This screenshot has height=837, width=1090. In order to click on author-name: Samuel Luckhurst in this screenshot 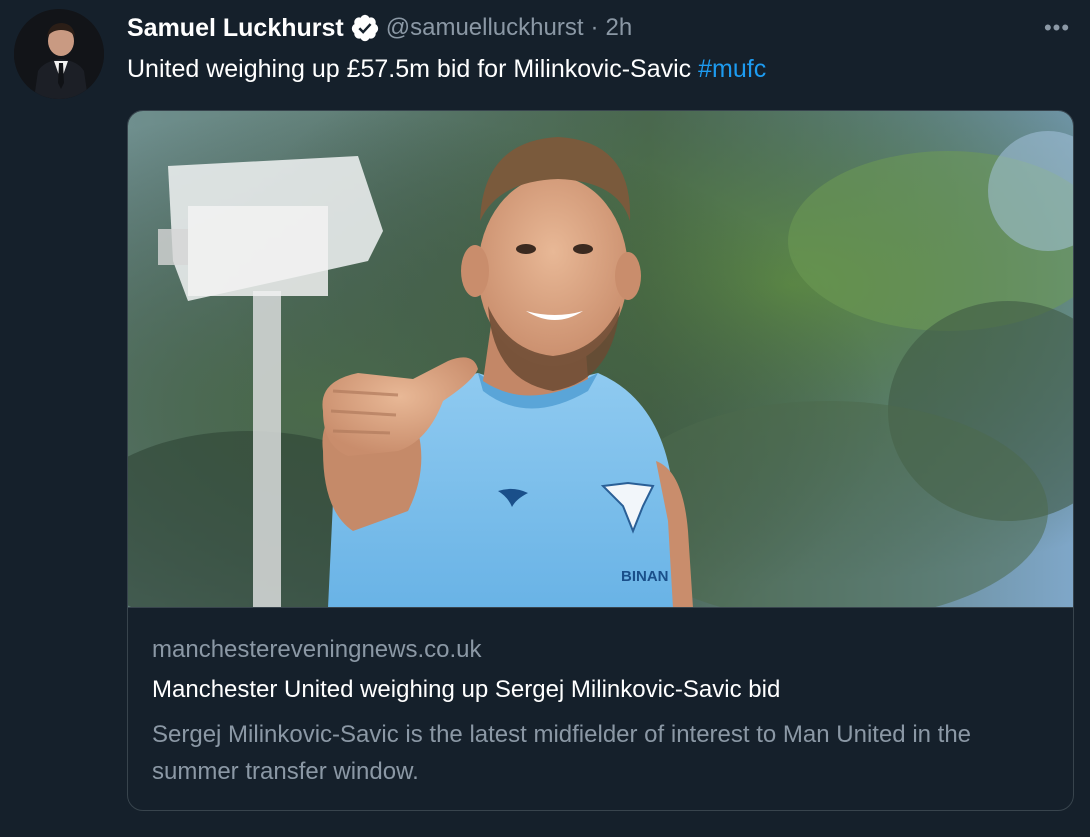, I will do `click(235, 28)`.